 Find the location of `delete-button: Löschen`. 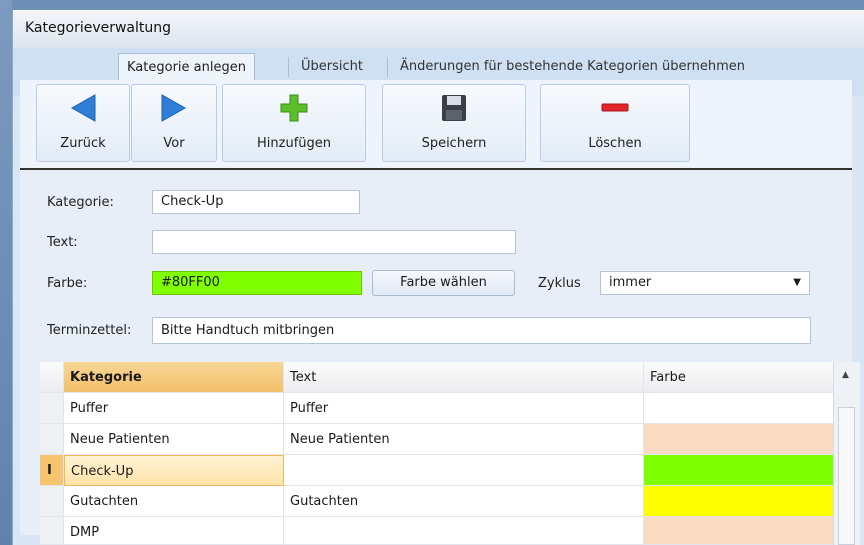

delete-button: Löschen is located at coordinates (615, 123).